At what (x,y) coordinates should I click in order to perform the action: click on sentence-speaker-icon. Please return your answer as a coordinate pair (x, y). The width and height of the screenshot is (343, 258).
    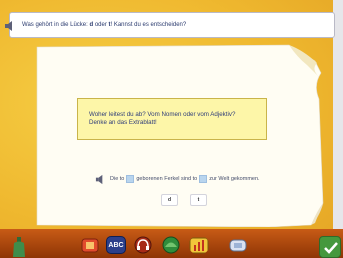
    Looking at the image, I should click on (100, 179).